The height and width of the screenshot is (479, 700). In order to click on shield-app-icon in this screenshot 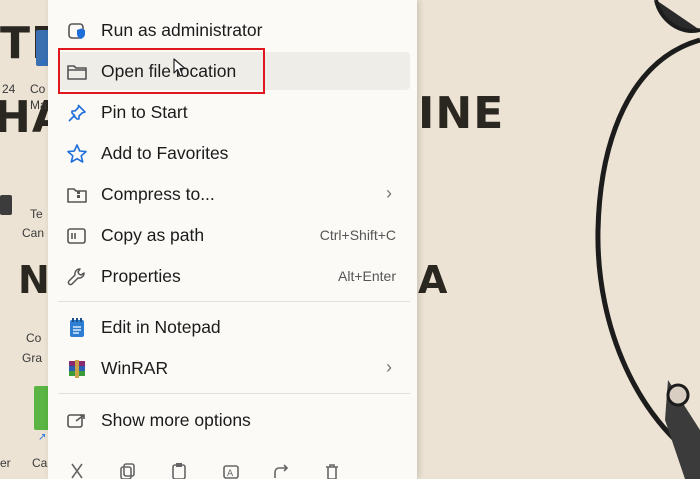, I will do `click(77, 31)`.